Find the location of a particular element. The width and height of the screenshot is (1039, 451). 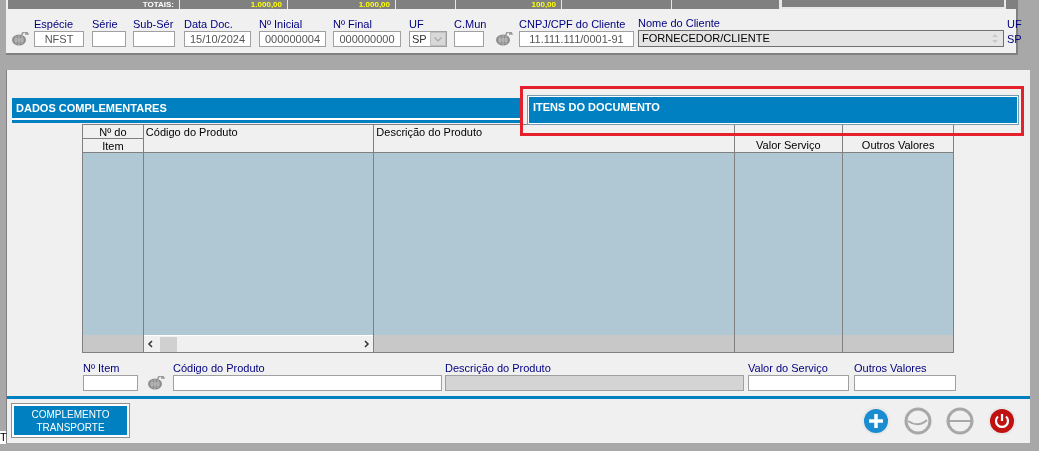

tab: DADOS COMPLEMENTARES is located at coordinates (266, 110).